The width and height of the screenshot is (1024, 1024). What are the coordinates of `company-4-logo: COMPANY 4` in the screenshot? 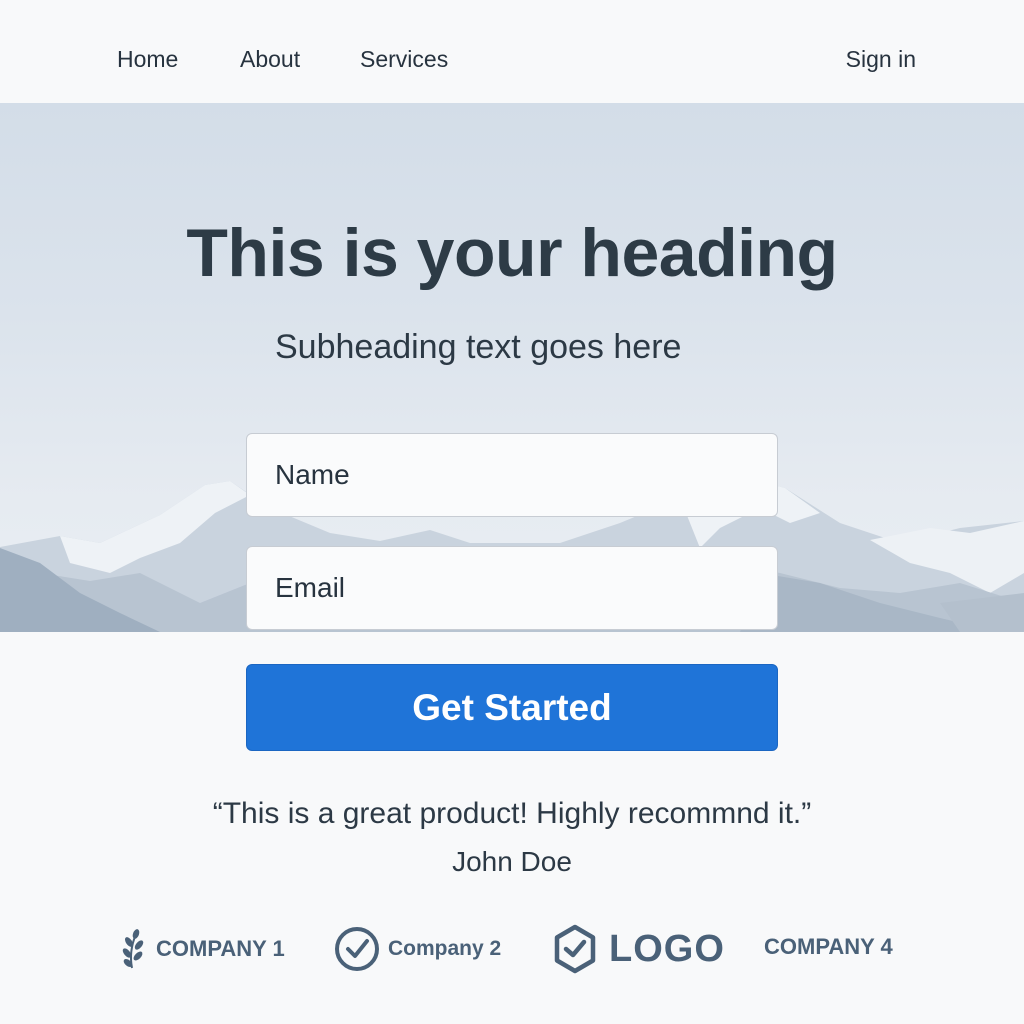 It's located at (828, 947).